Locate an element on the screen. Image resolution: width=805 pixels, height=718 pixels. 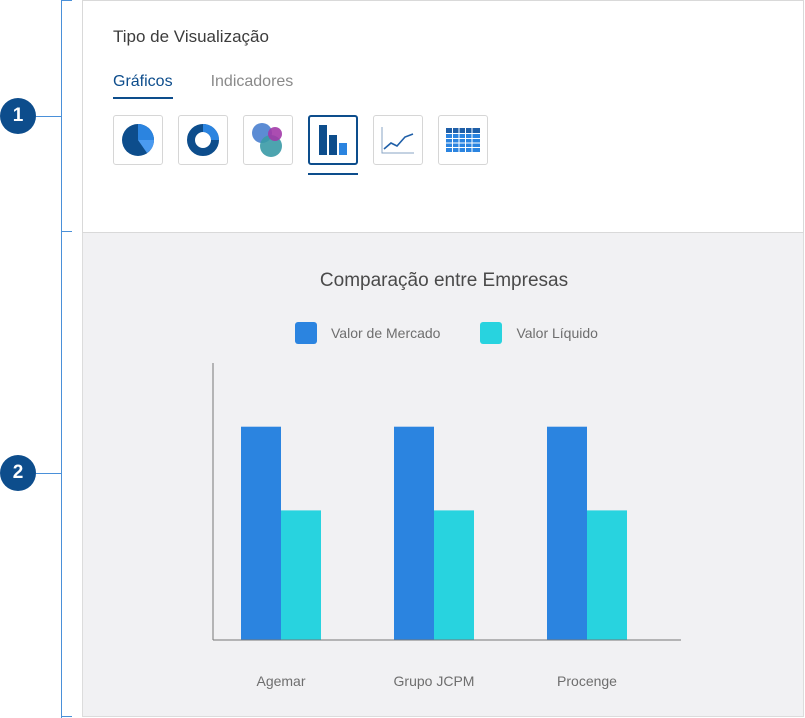
pie-chart-icon is located at coordinates (138, 140).